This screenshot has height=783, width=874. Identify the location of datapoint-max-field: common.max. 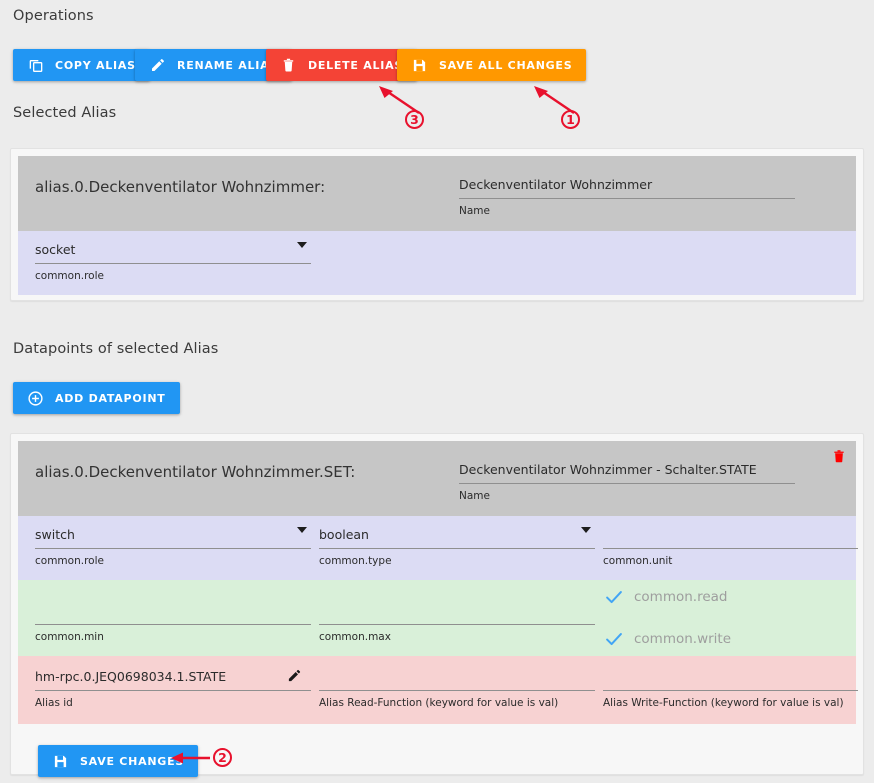
(457, 622).